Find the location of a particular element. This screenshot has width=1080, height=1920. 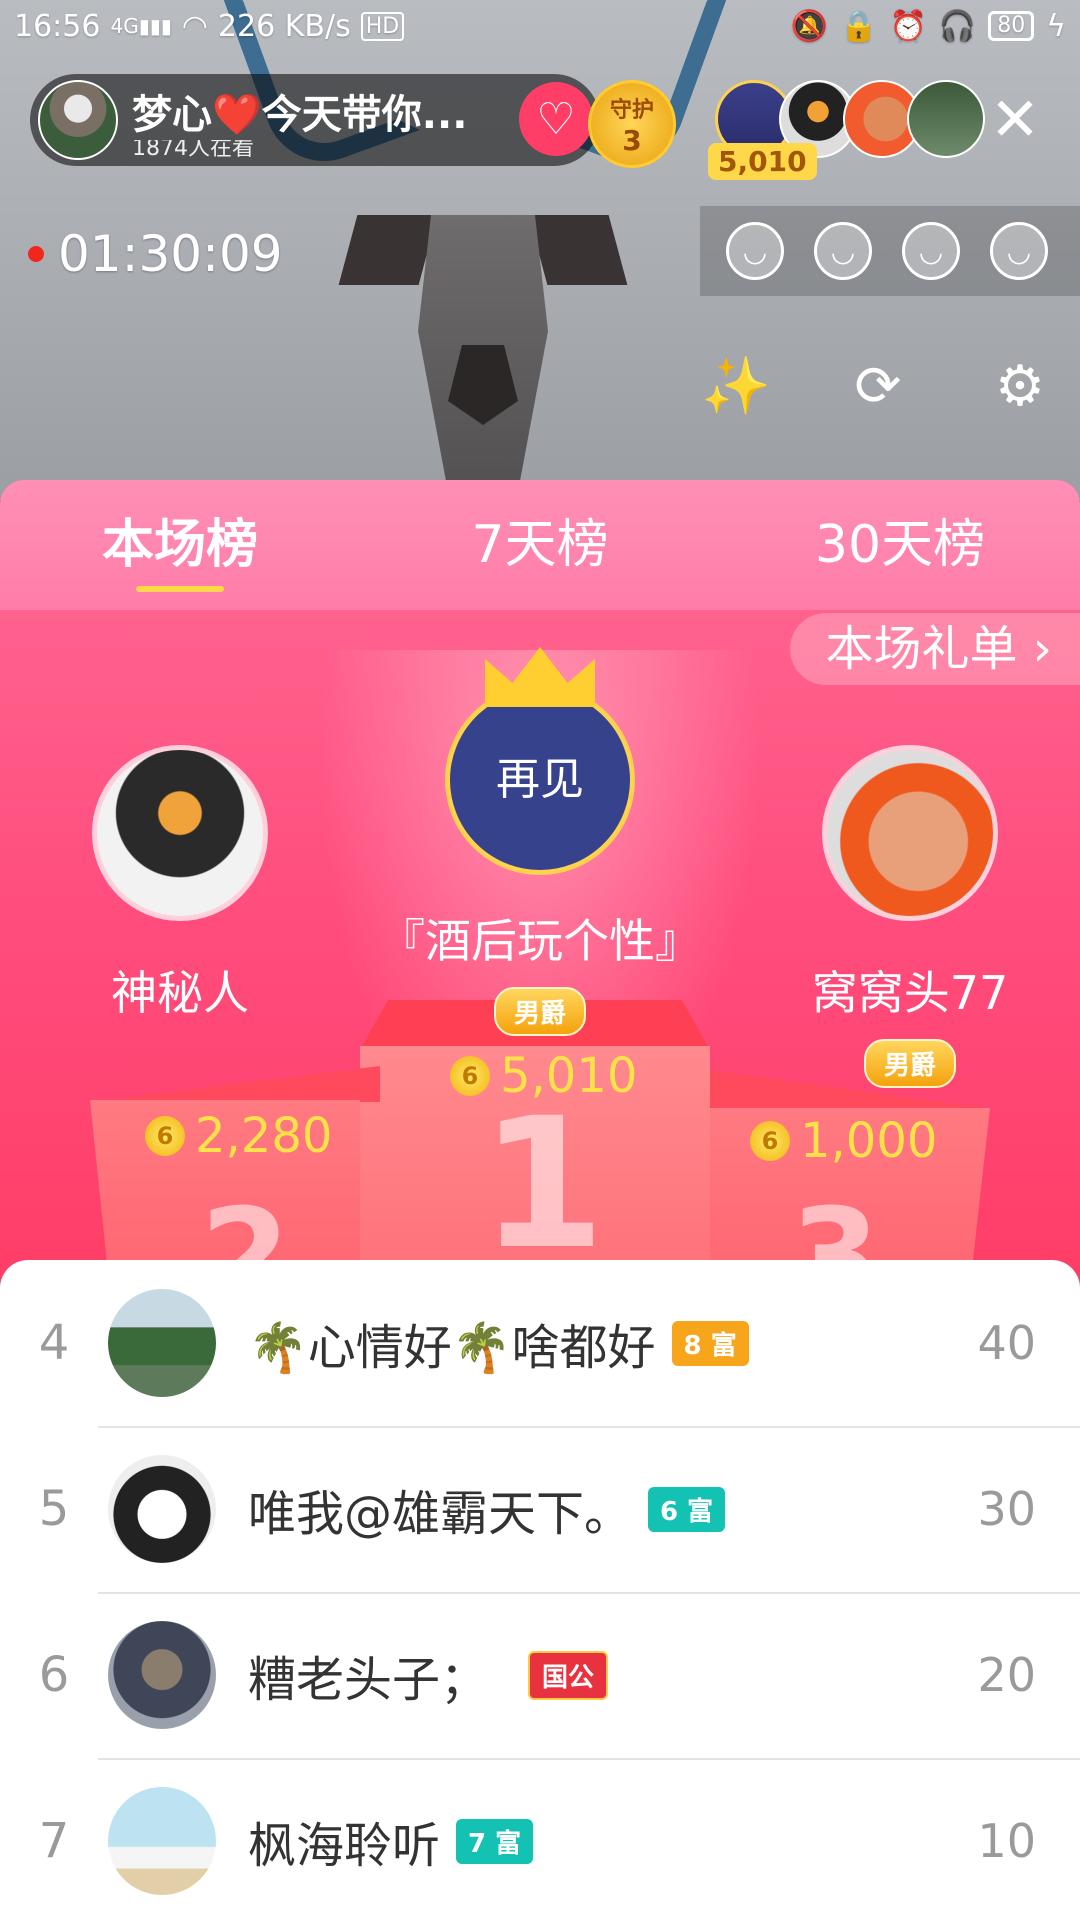

status-bar: 16:56 4G ▮▮▮ ◠ 226 KB/s HD 🔕 🔒 ⏰ 🎧 80 ϟ is located at coordinates (540, 26).